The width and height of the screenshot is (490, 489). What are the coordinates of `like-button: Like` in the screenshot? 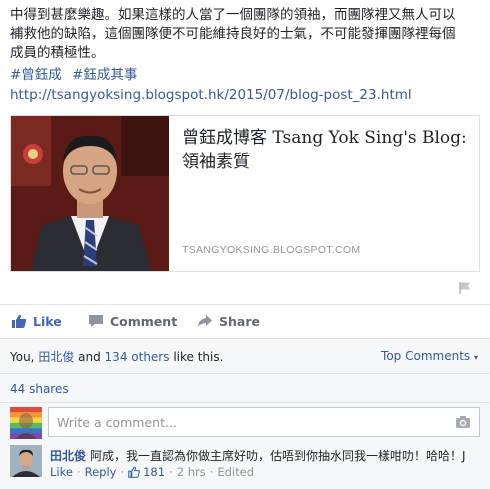 It's located at (36, 321).